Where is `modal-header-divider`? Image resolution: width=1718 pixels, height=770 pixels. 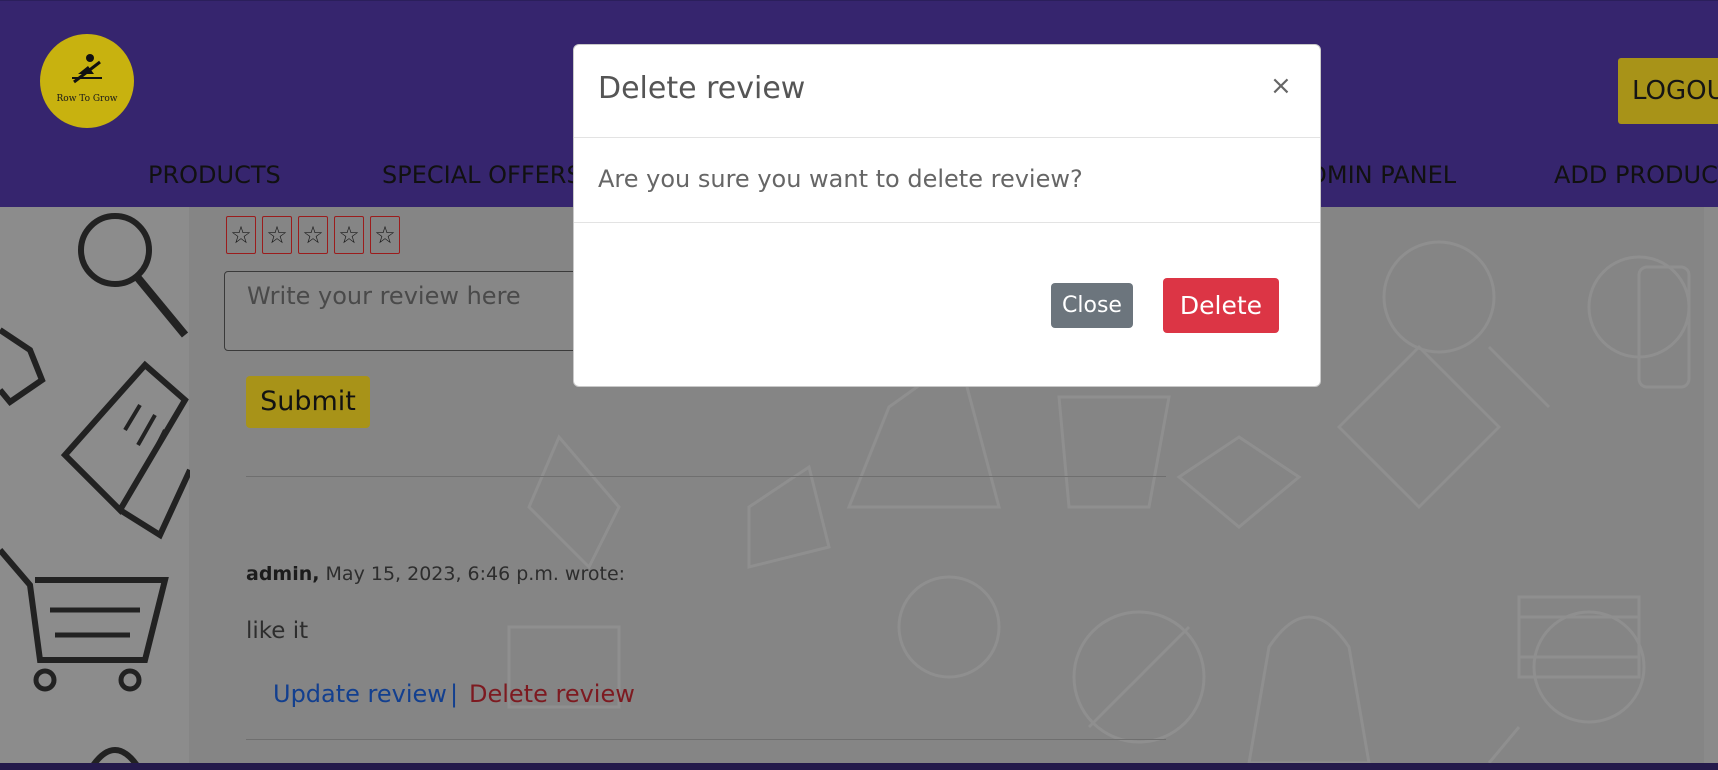 modal-header-divider is located at coordinates (947, 137).